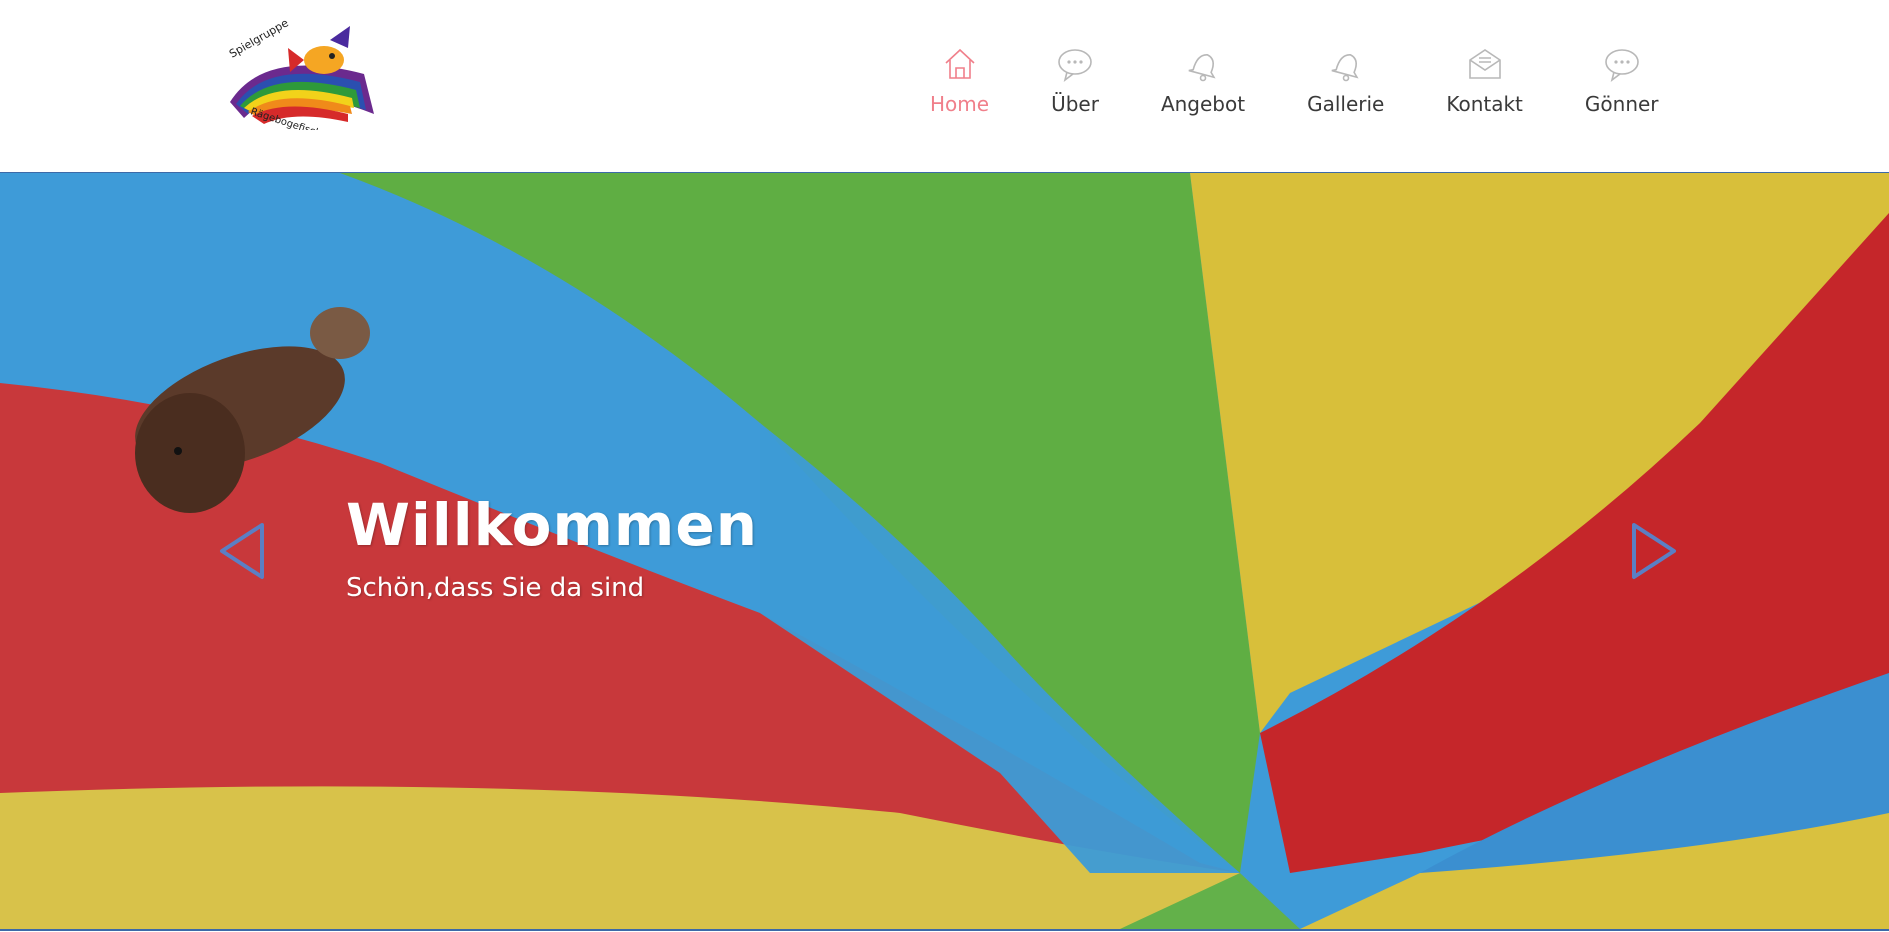 The height and width of the screenshot is (932, 1889). Describe the element at coordinates (1346, 104) in the screenshot. I see `nav-label-gallerie: Gallerie` at that location.